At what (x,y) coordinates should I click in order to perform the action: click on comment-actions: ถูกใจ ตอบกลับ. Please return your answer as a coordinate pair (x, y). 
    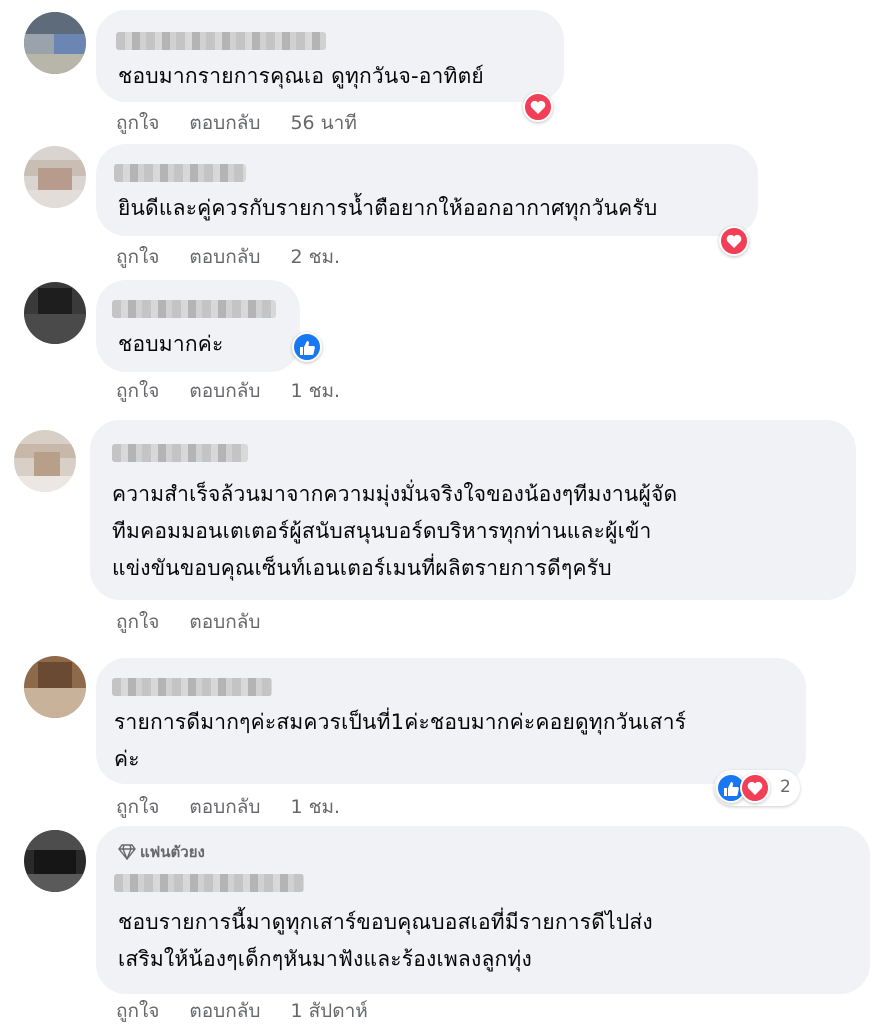
    Looking at the image, I should click on (218, 622).